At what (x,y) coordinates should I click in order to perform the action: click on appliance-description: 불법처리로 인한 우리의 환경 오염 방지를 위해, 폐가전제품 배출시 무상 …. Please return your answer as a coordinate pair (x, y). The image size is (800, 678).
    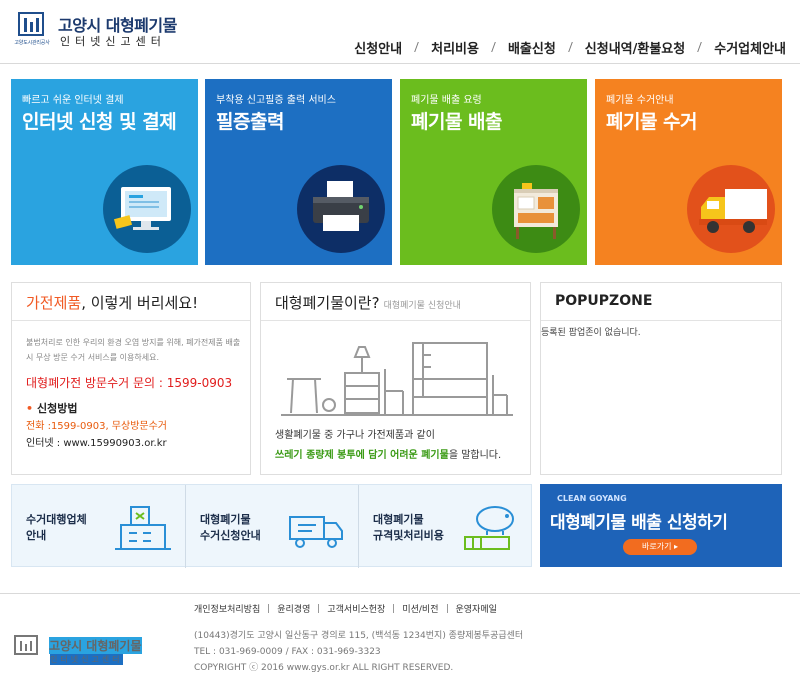
    Looking at the image, I should click on (133, 350).